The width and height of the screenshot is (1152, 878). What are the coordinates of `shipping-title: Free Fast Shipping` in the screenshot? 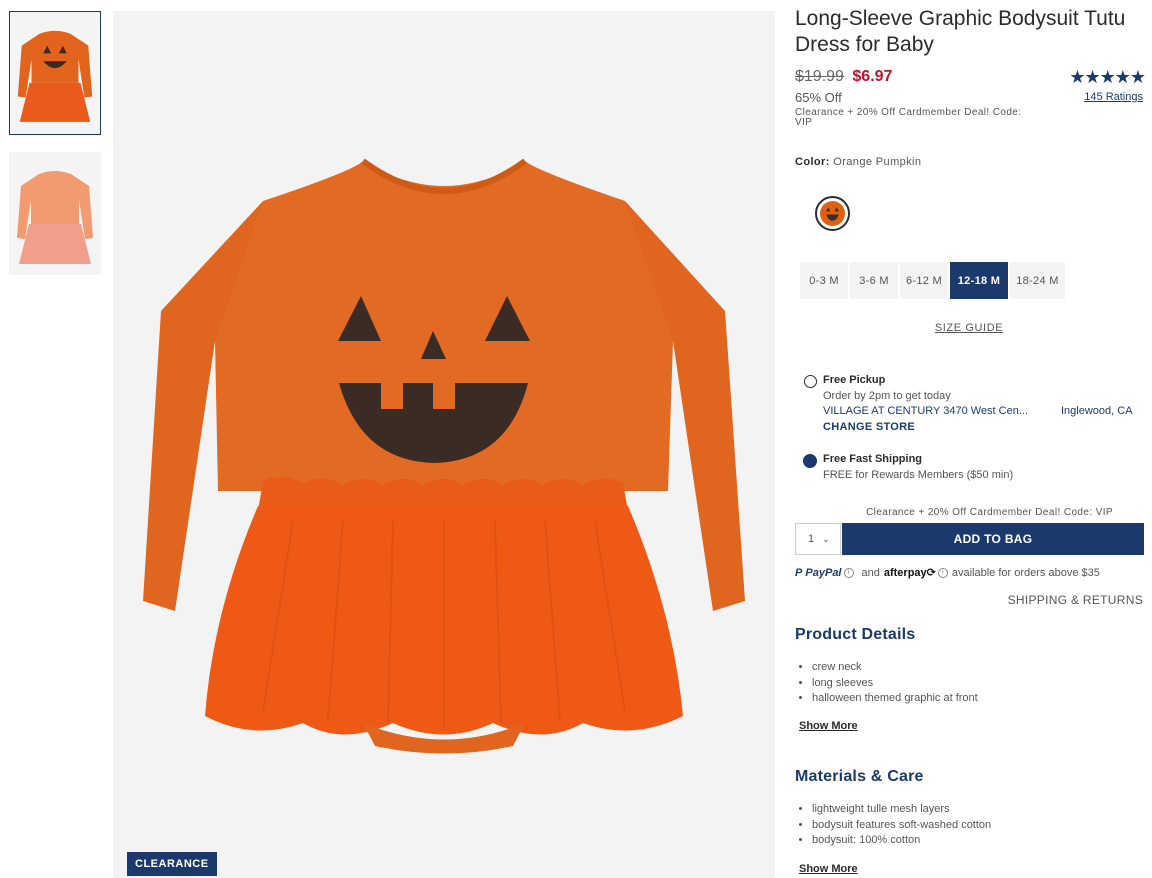 It's located at (873, 459).